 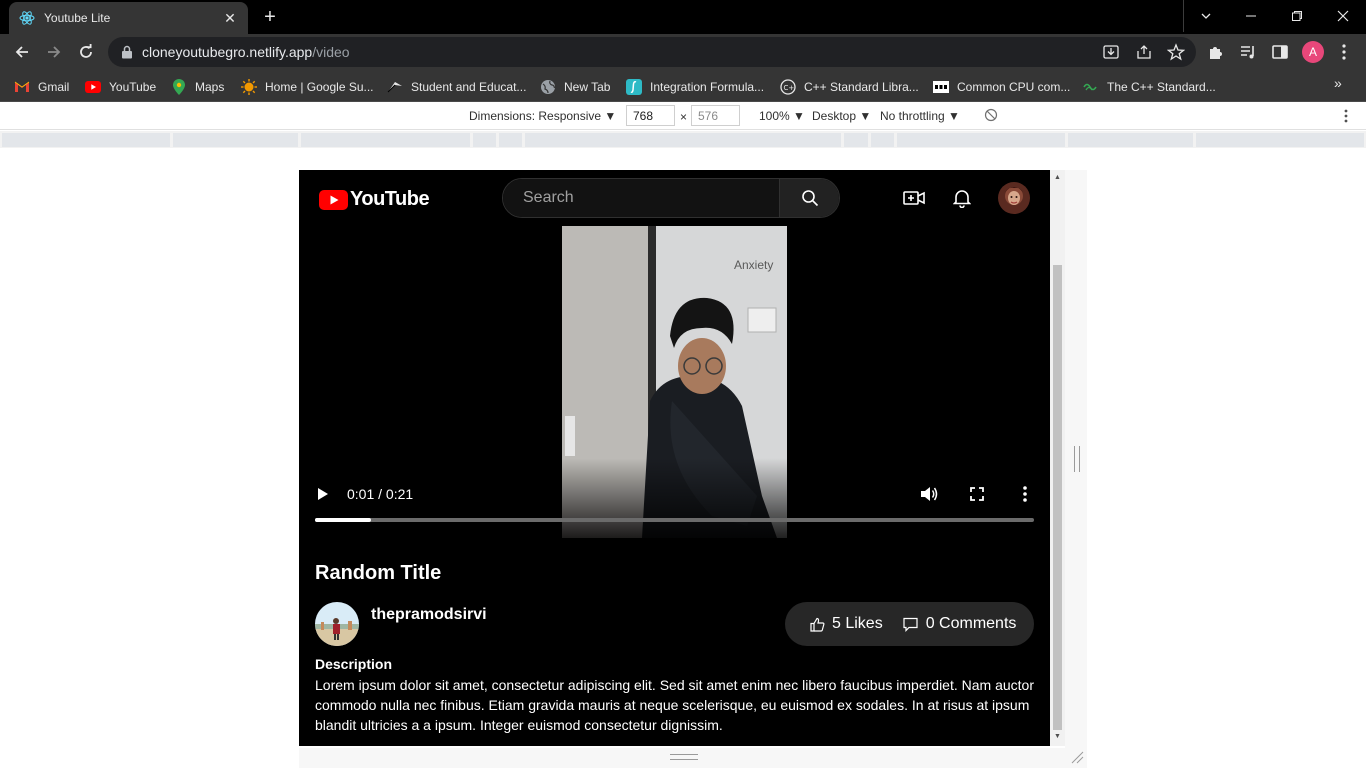 What do you see at coordinates (841, 116) in the screenshot?
I see `device-type-dropdown: Desktop ▼` at bounding box center [841, 116].